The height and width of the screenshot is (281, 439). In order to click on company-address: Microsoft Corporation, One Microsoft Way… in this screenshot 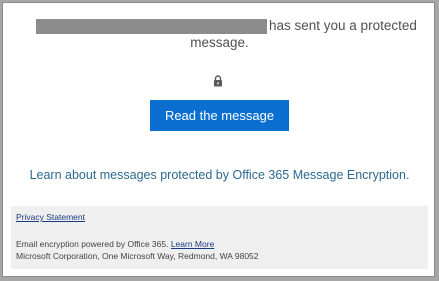, I will do `click(137, 256)`.